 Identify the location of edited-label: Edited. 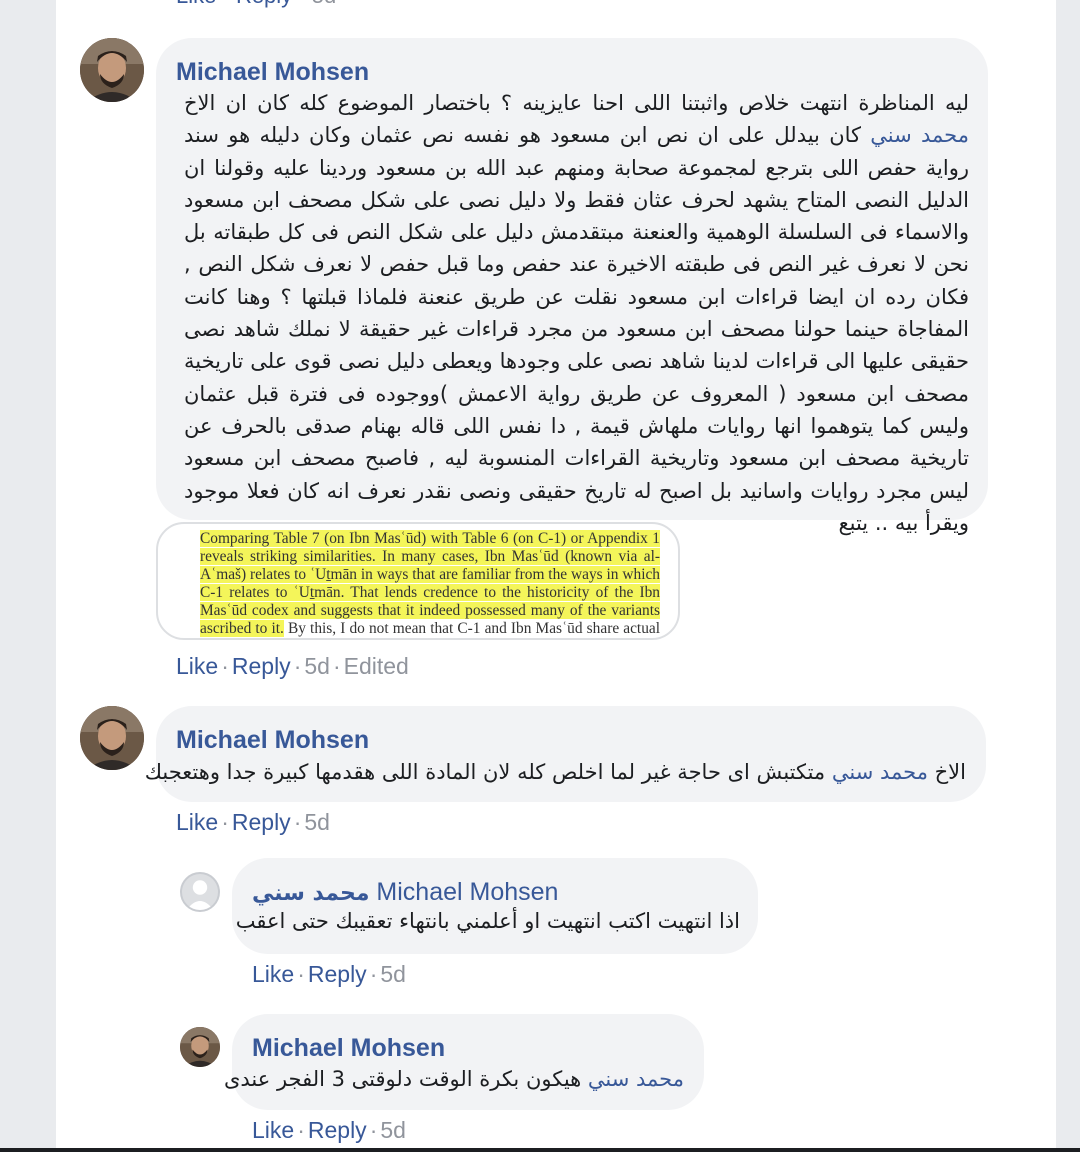
(376, 666).